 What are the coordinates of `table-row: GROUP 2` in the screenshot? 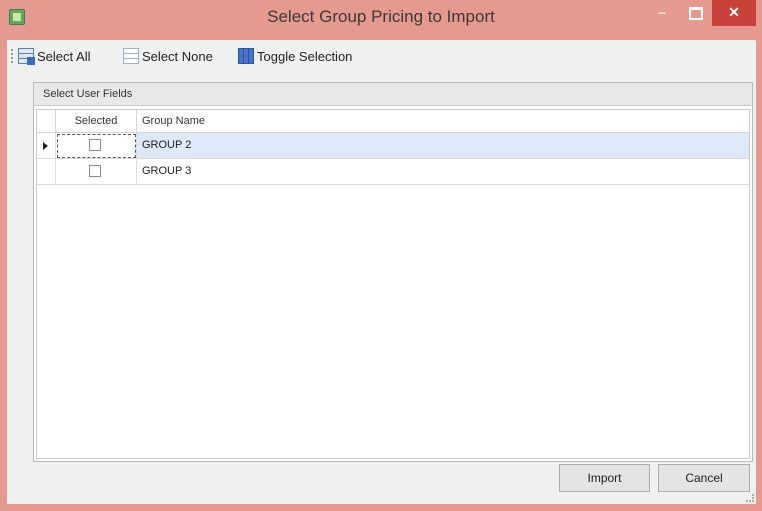 It's located at (393, 146).